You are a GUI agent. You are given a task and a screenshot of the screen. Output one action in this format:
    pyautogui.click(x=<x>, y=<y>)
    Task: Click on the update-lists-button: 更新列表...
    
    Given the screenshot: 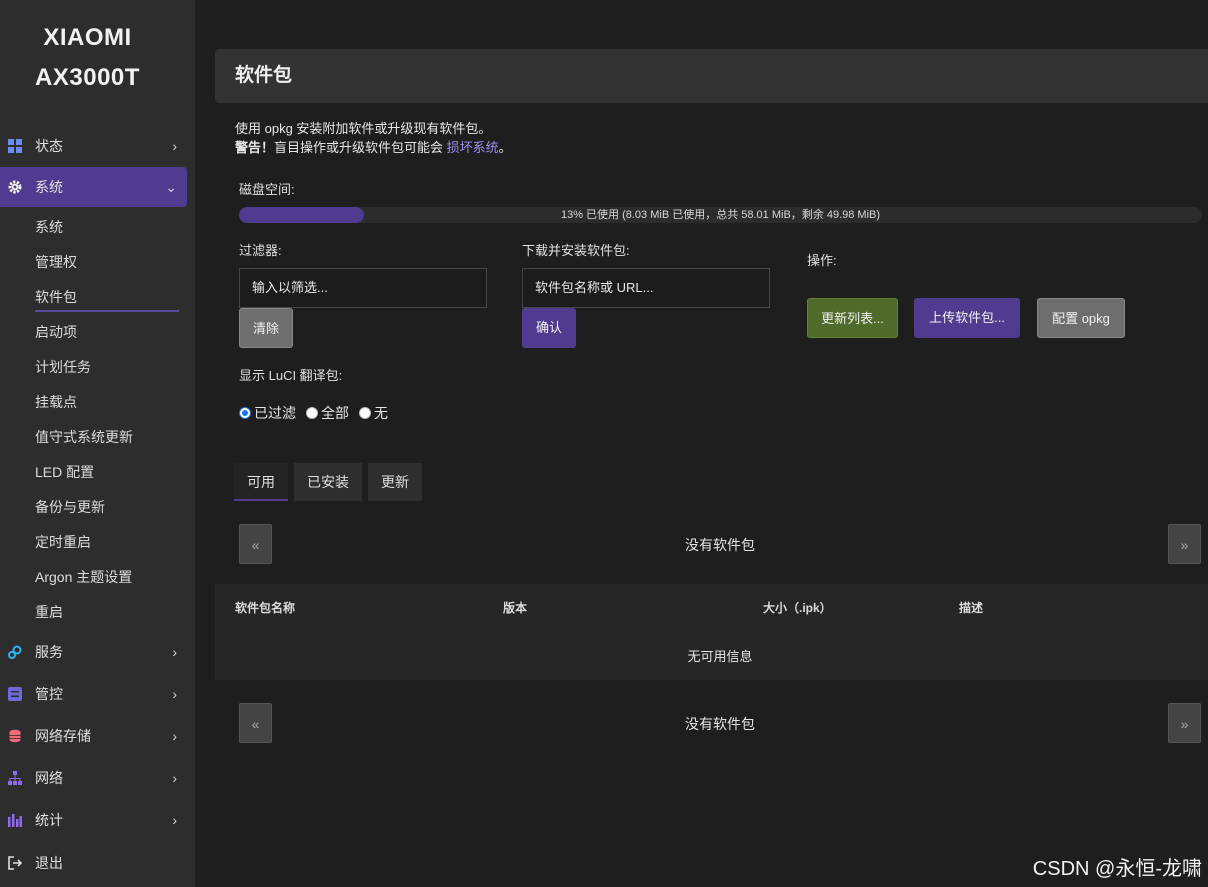 What is the action you would take?
    pyautogui.click(x=852, y=318)
    